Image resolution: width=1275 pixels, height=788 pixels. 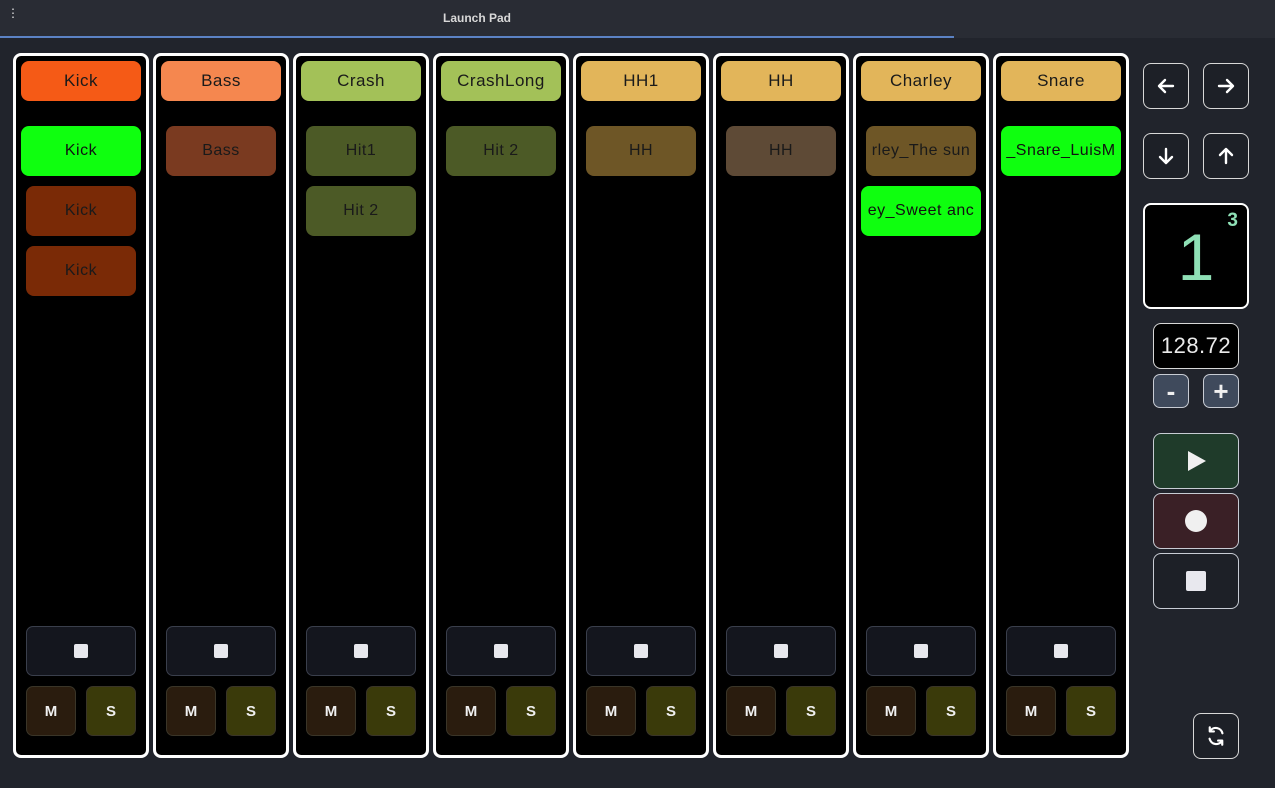 I want to click on nav-left-button, so click(x=1166, y=86).